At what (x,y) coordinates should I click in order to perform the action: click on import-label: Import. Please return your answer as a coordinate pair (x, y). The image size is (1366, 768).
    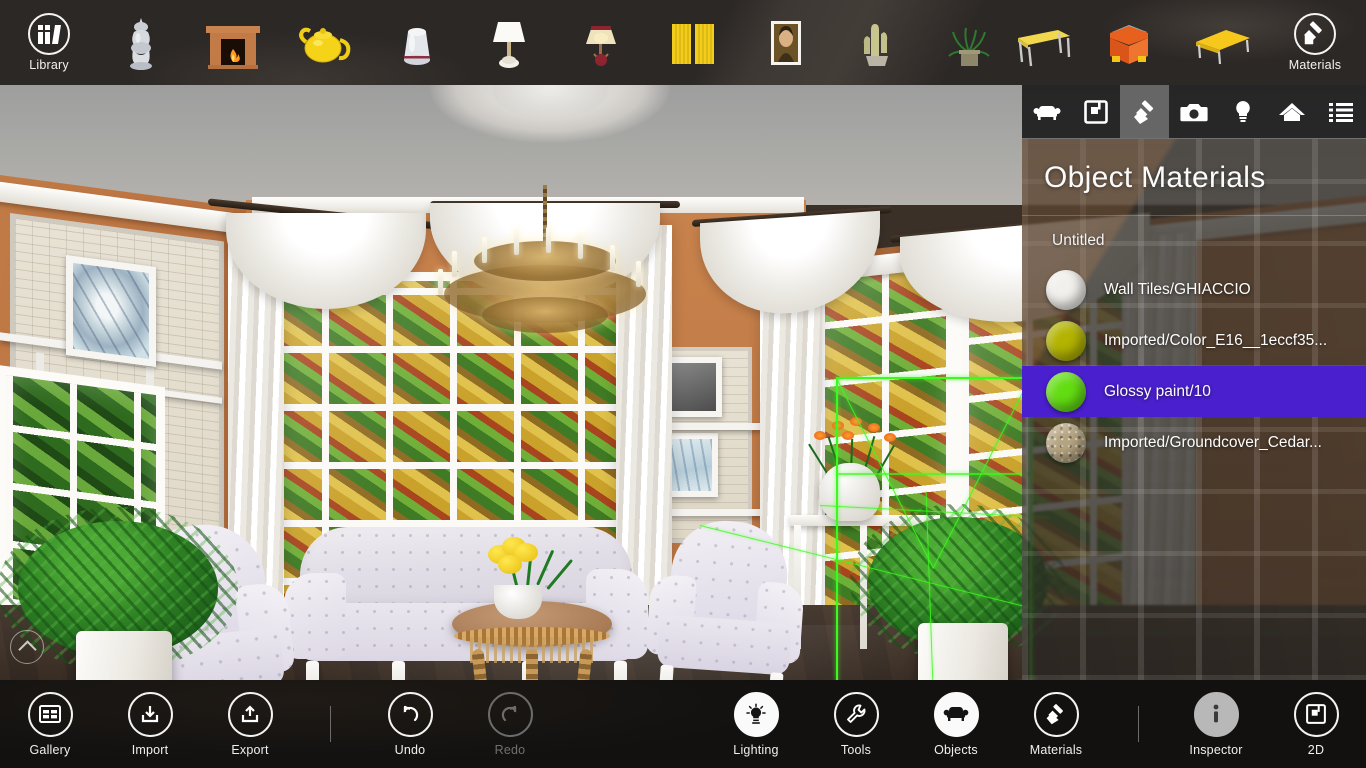
    Looking at the image, I should click on (150, 749).